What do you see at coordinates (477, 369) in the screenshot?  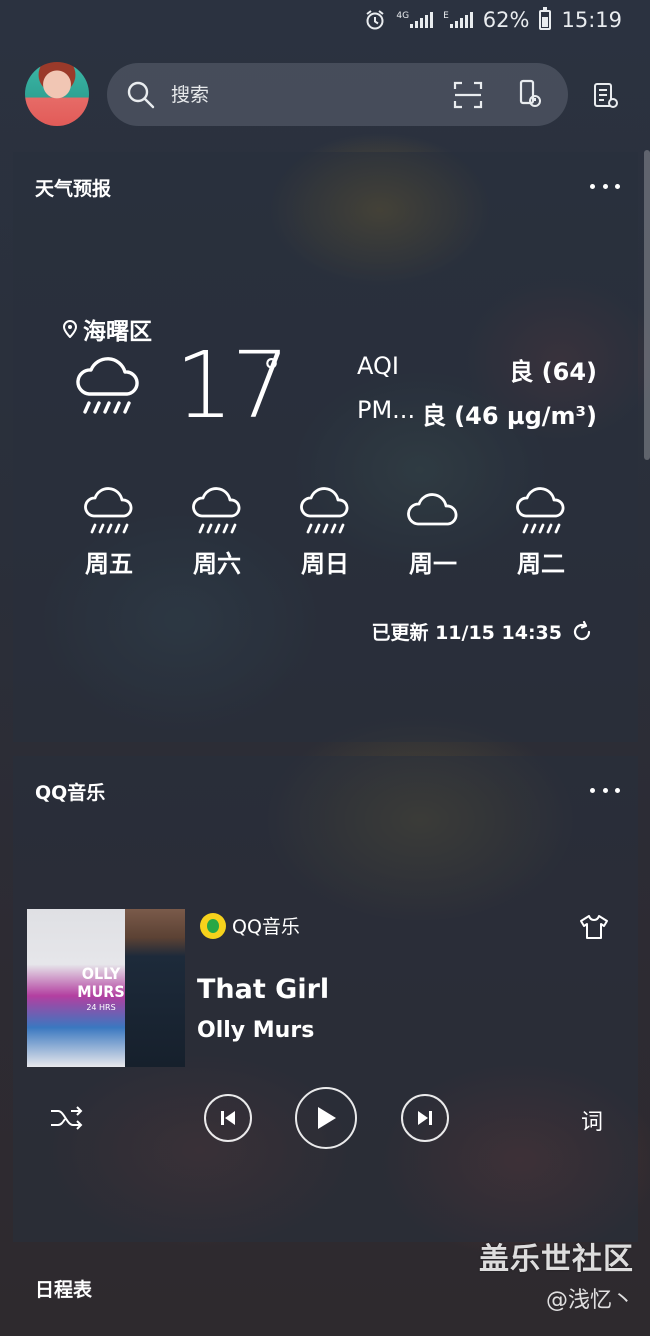 I see `aqi-row: AQI 良 (64)` at bounding box center [477, 369].